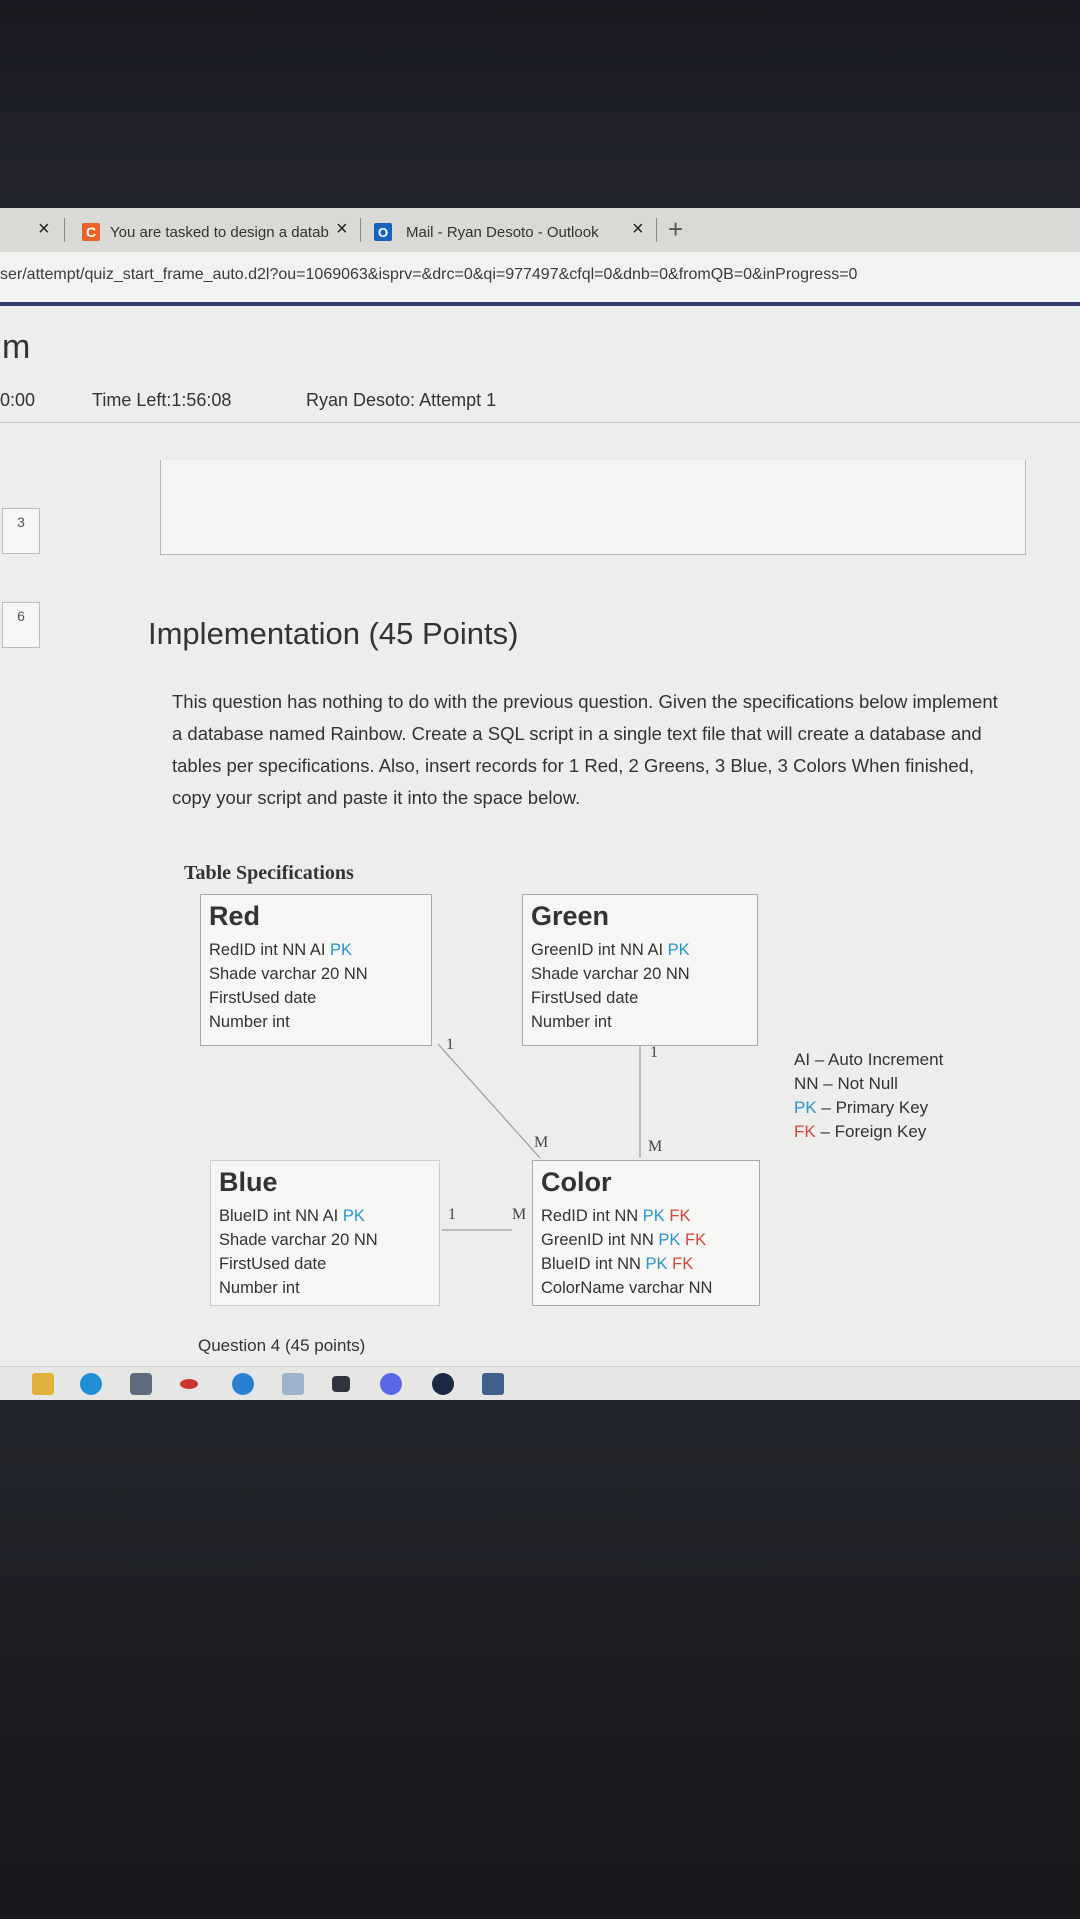 This screenshot has height=1919, width=1080. What do you see at coordinates (391, 1384) in the screenshot?
I see `discord-icon` at bounding box center [391, 1384].